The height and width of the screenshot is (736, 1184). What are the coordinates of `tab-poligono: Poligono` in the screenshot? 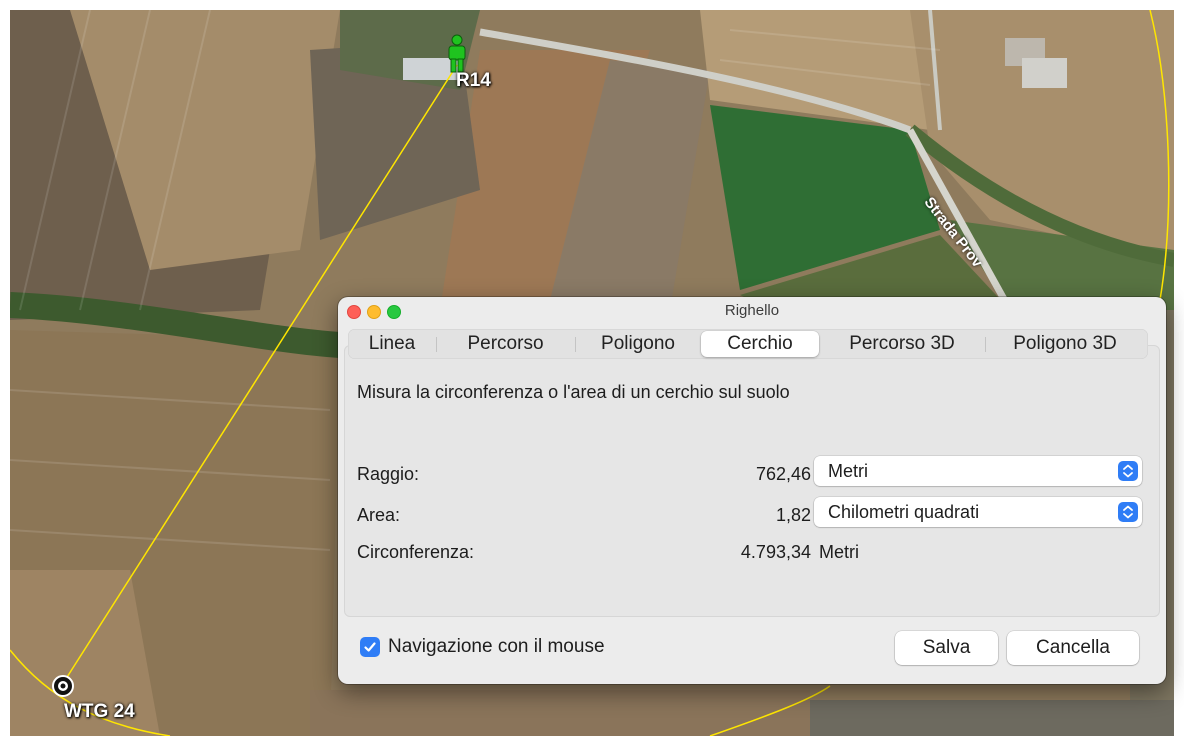 It's located at (638, 344).